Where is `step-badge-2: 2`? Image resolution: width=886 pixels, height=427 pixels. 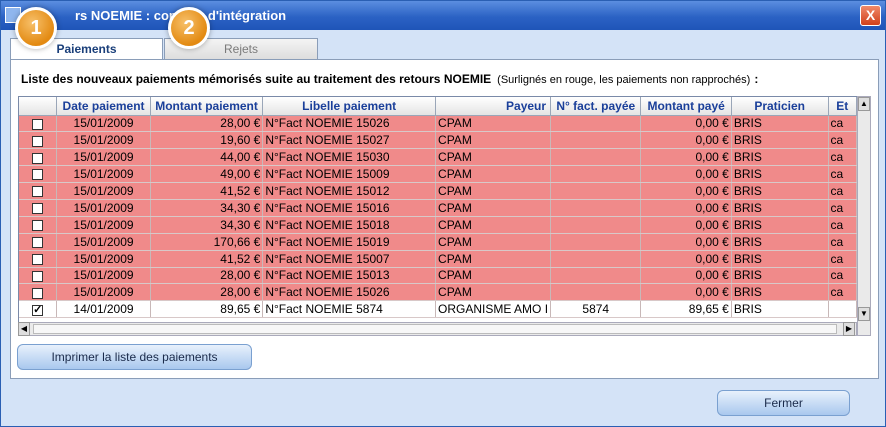 step-badge-2: 2 is located at coordinates (189, 28).